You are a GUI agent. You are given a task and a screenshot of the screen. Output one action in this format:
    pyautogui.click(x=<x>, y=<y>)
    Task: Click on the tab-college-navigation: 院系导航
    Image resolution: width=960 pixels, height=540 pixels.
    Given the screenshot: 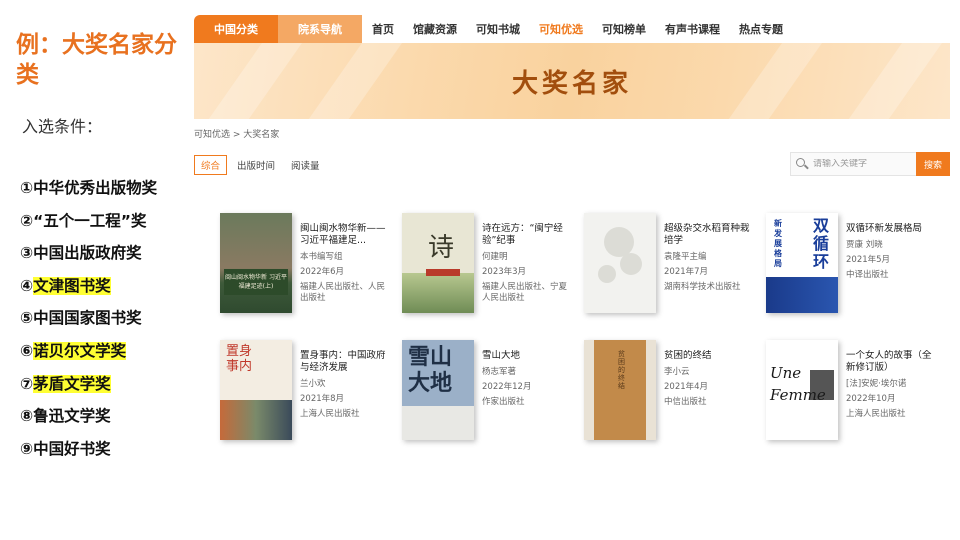 What is the action you would take?
    pyautogui.click(x=320, y=29)
    